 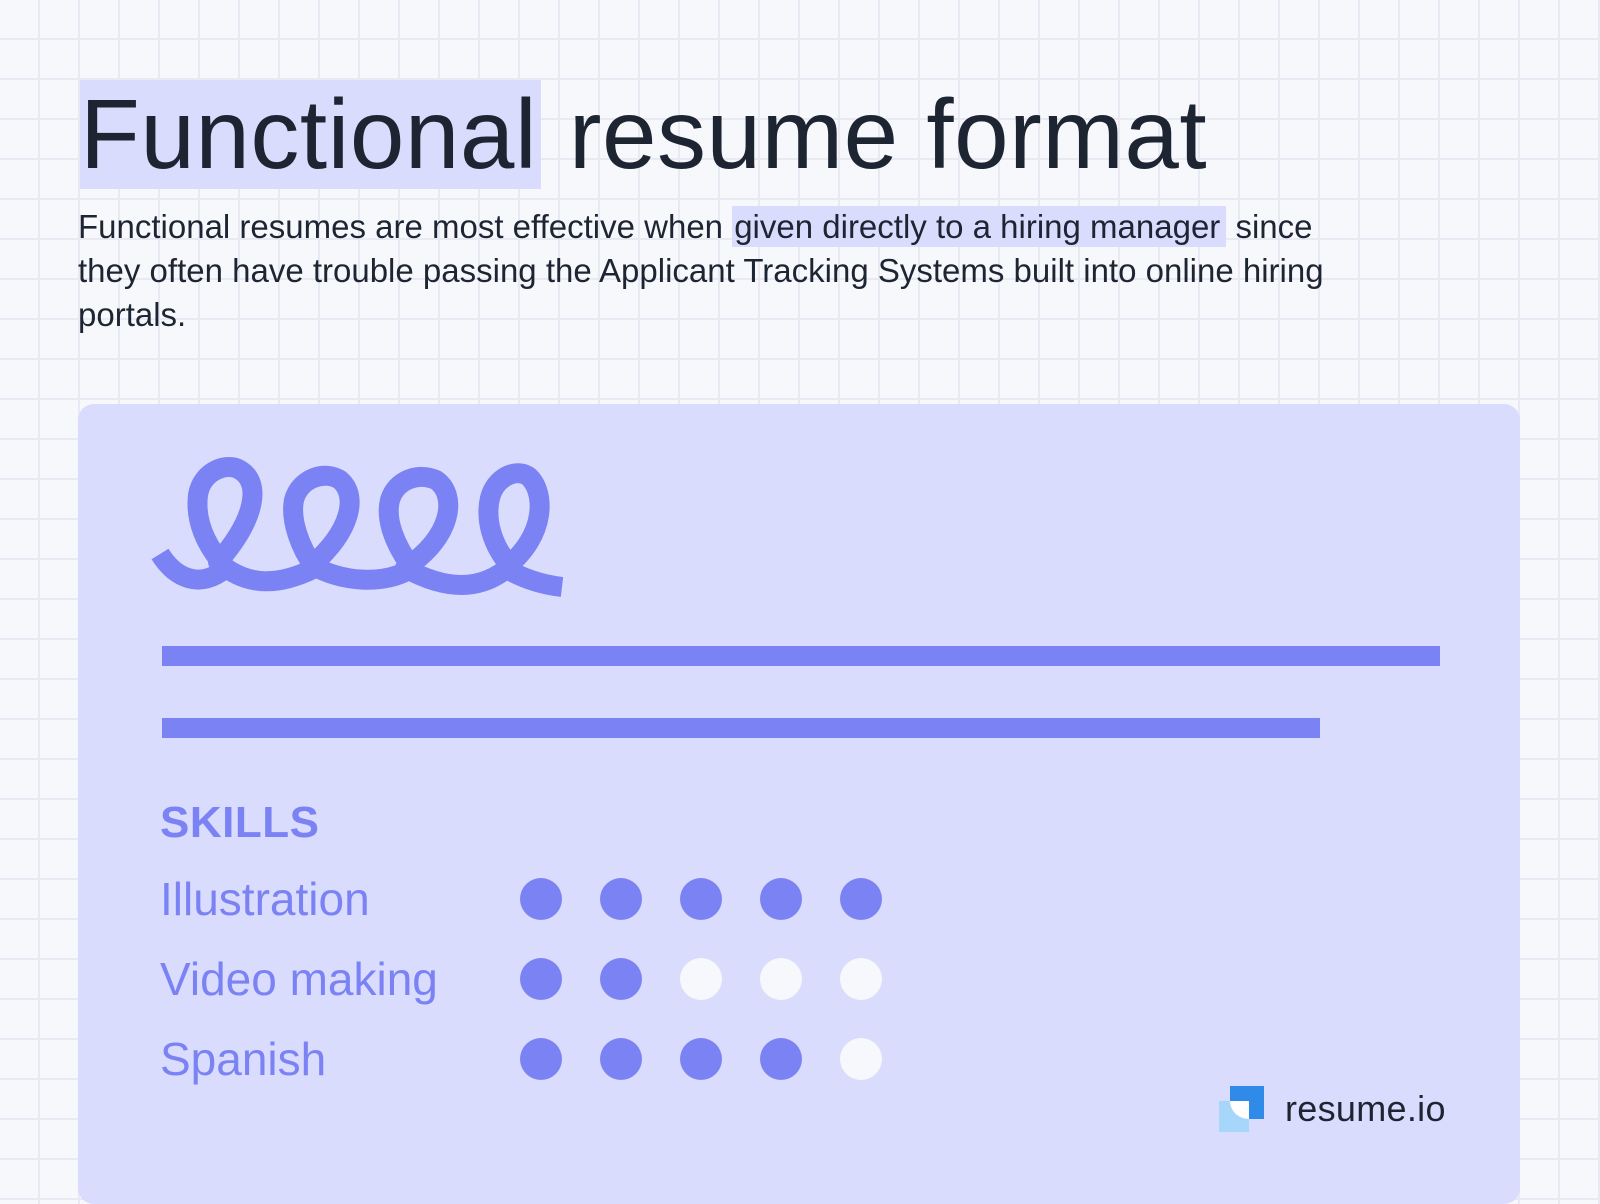 What do you see at coordinates (299, 979) in the screenshot?
I see `skill-name: Video making` at bounding box center [299, 979].